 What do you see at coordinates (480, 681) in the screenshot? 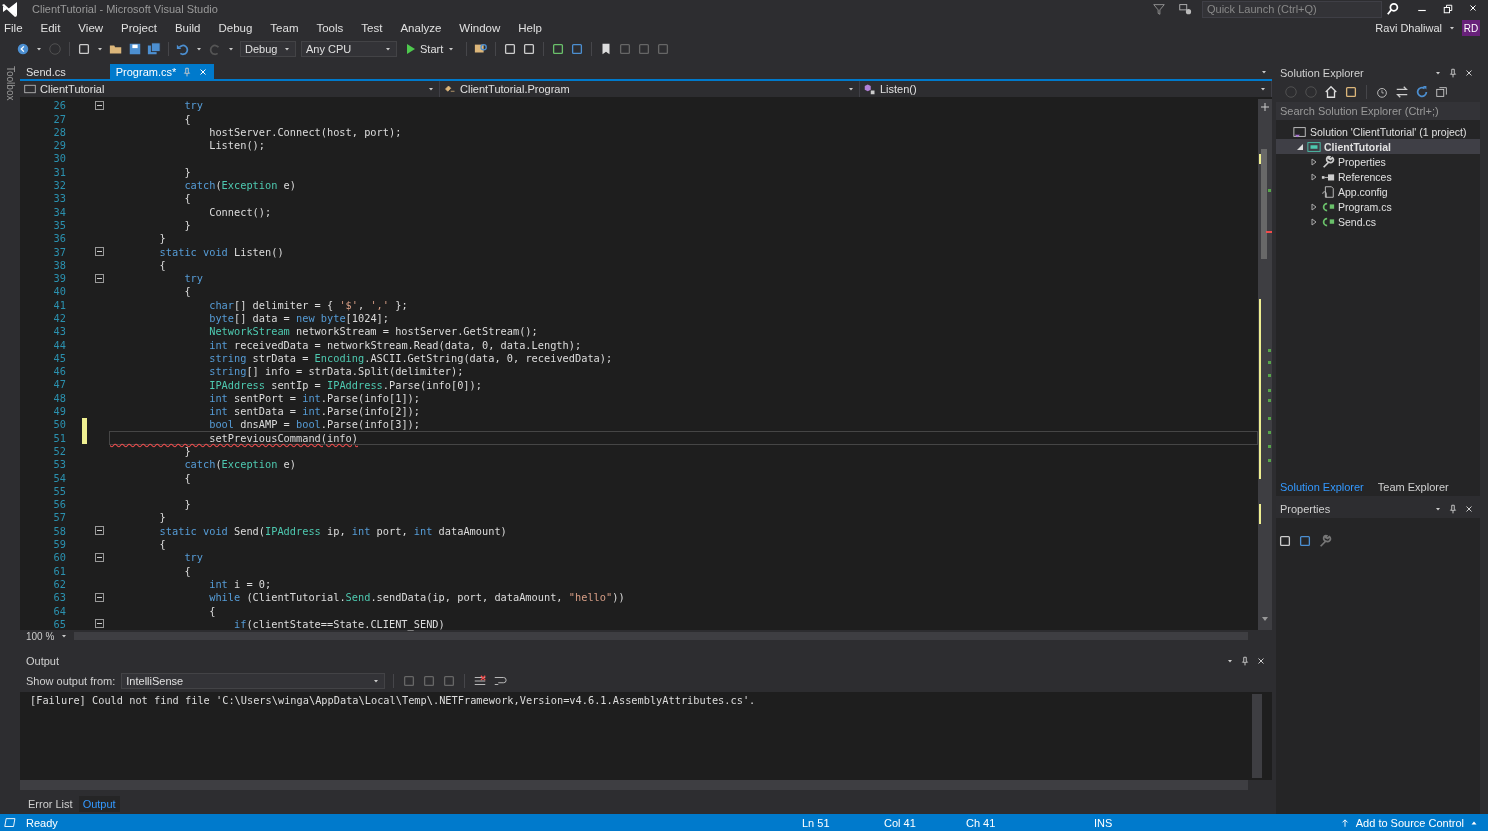
I see `clear-all-icon` at bounding box center [480, 681].